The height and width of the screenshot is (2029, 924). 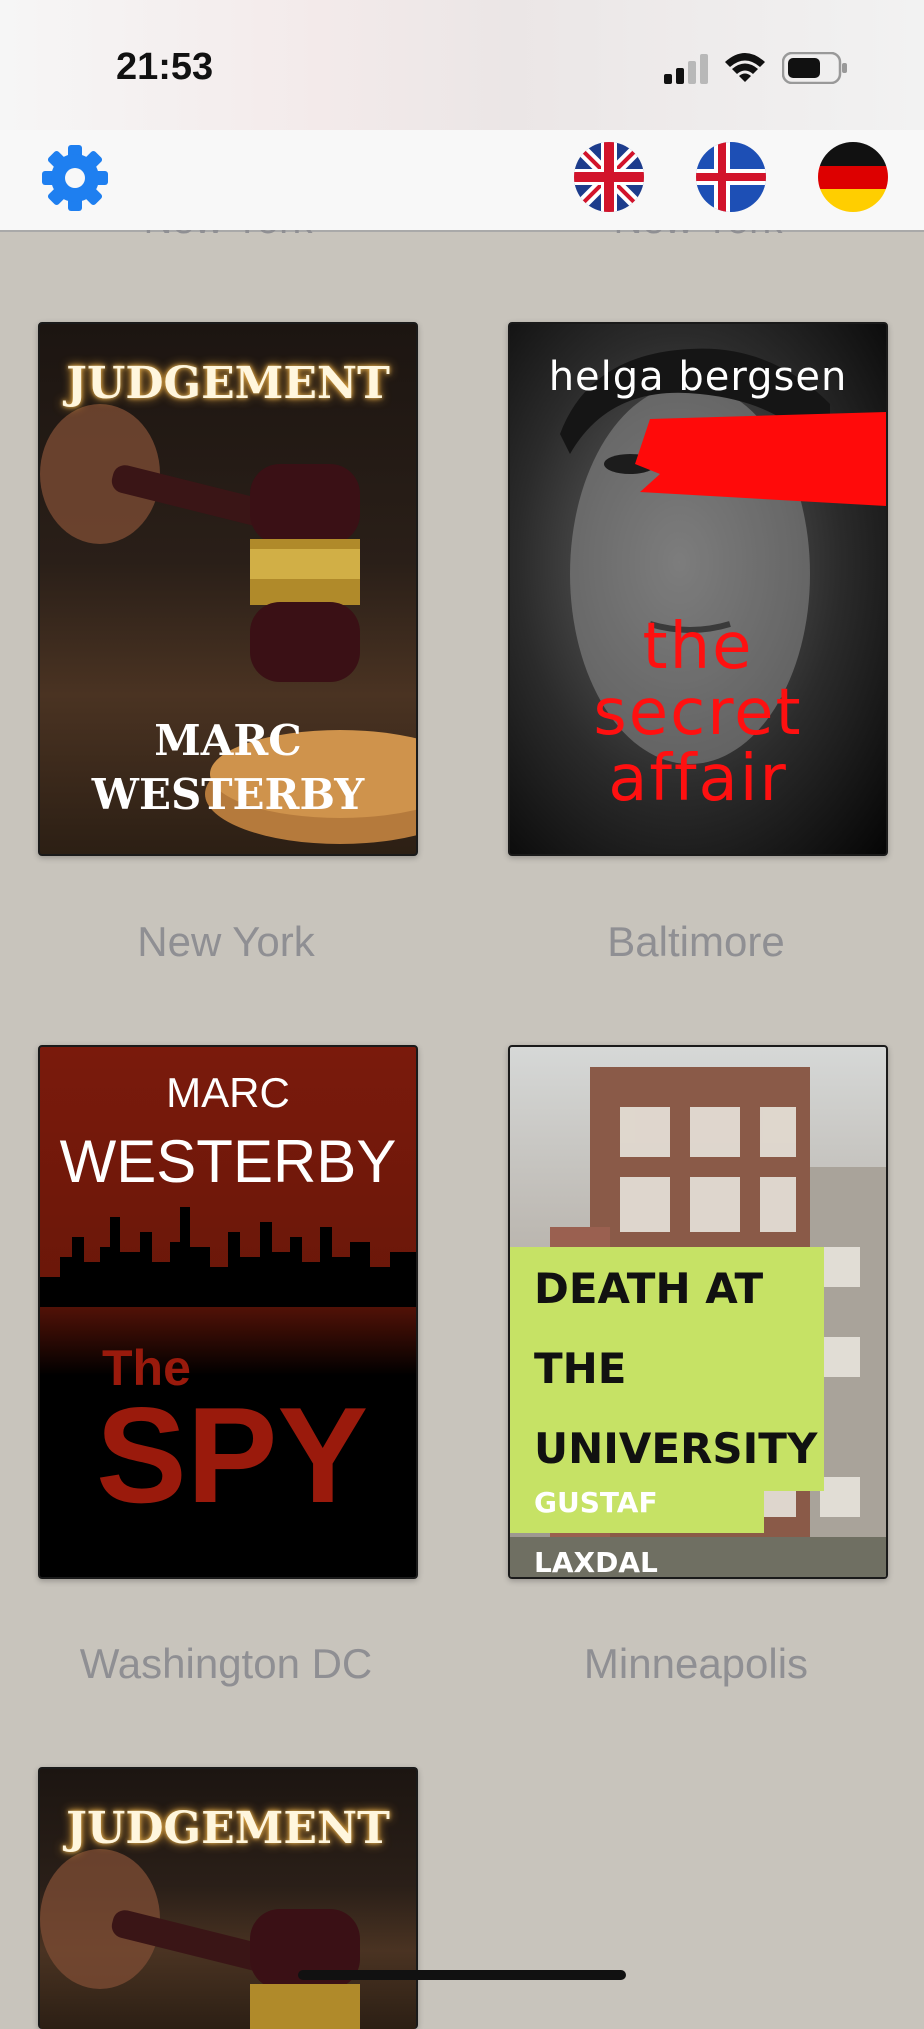 What do you see at coordinates (462, 65) in the screenshot?
I see `status-bar: 21:53` at bounding box center [462, 65].